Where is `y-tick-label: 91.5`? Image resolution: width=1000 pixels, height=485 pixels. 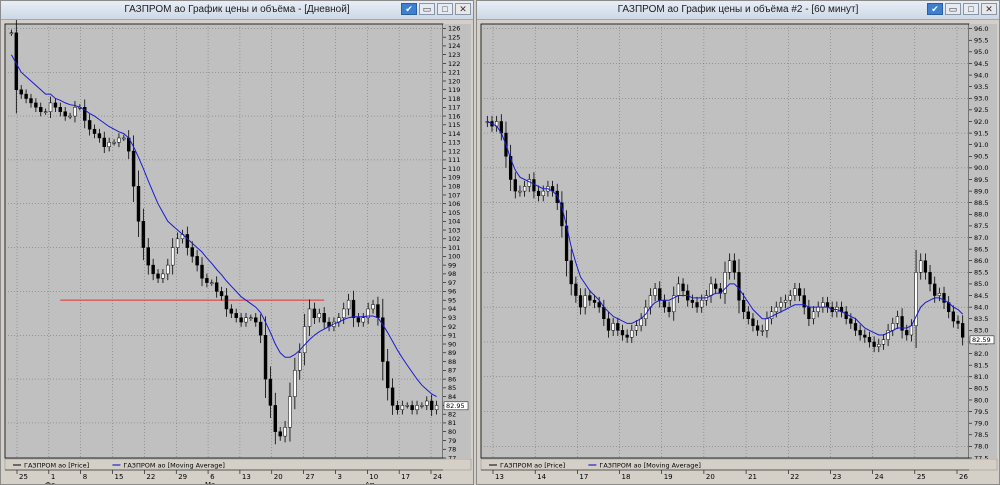
y-tick-label: 91.5 is located at coordinates (981, 133).